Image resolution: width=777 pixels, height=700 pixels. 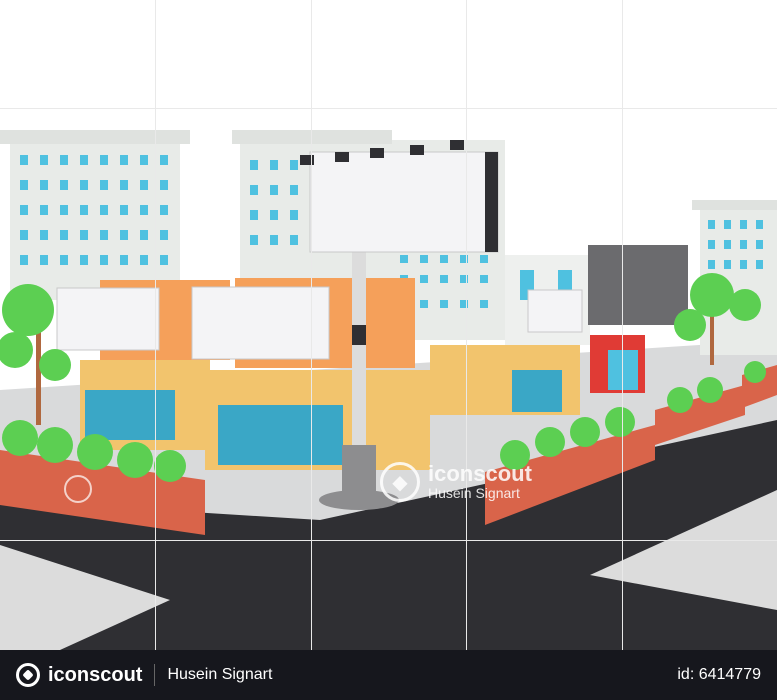 I want to click on roof-billboard, so click(x=555, y=311).